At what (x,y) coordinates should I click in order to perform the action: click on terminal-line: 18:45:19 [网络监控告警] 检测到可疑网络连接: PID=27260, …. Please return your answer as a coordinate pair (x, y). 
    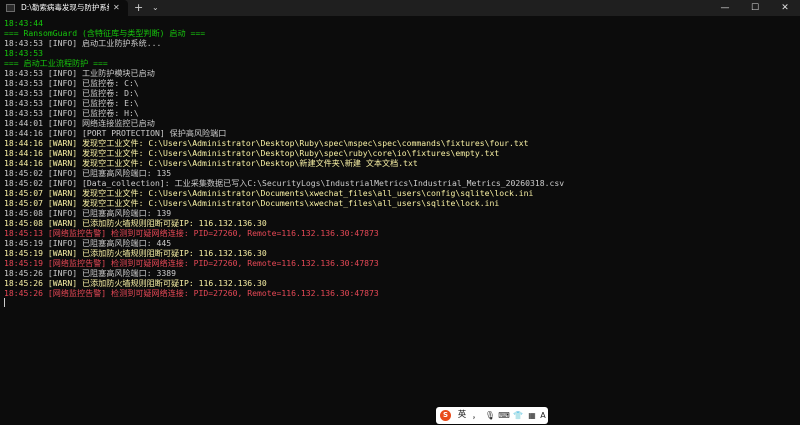
    Looking at the image, I should click on (191, 263).